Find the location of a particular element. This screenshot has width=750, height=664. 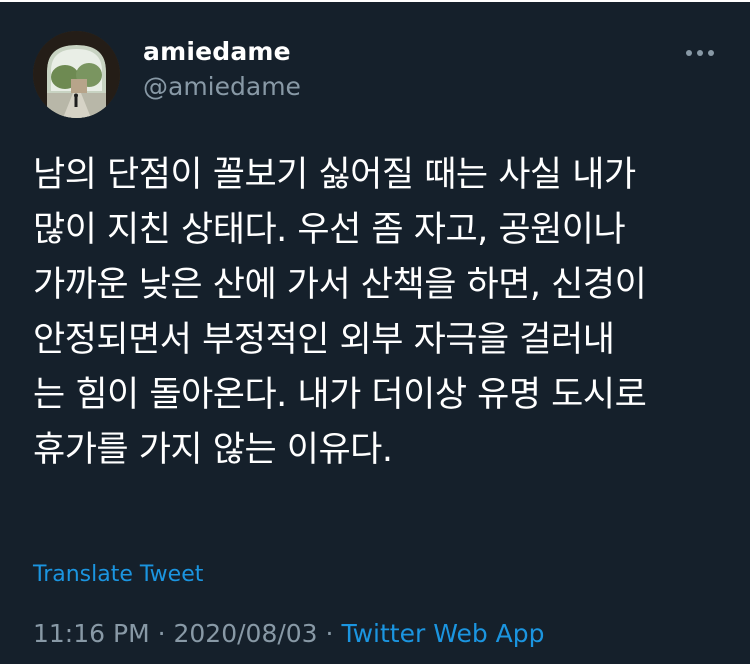

author-handle: @amiedame is located at coordinates (222, 86).